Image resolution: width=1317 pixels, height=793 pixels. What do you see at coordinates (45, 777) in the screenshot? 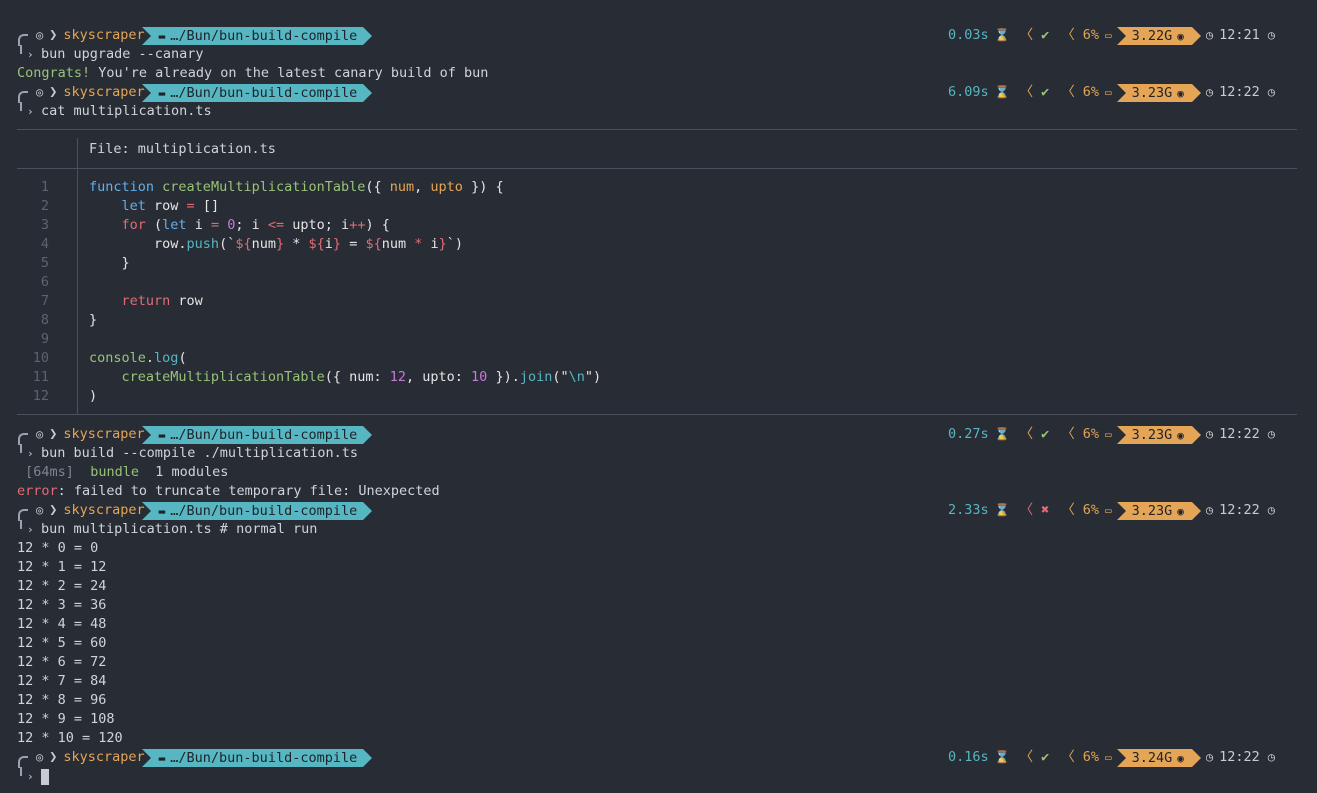
I see `cursor` at bounding box center [45, 777].